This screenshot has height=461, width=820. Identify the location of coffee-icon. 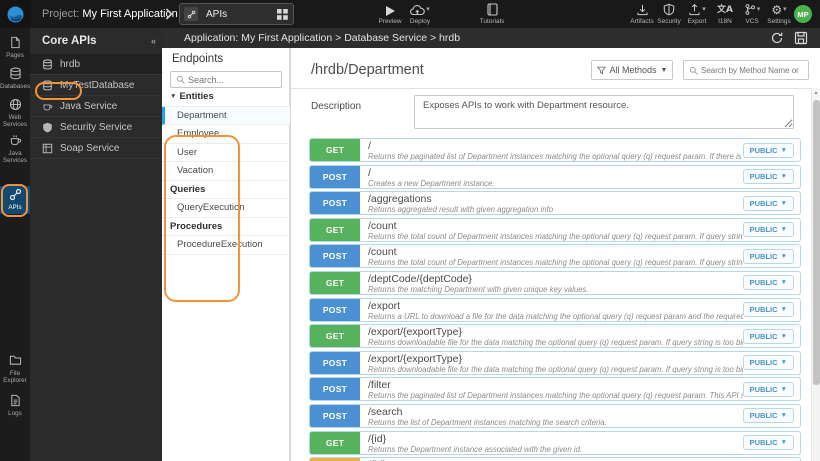
(15, 141).